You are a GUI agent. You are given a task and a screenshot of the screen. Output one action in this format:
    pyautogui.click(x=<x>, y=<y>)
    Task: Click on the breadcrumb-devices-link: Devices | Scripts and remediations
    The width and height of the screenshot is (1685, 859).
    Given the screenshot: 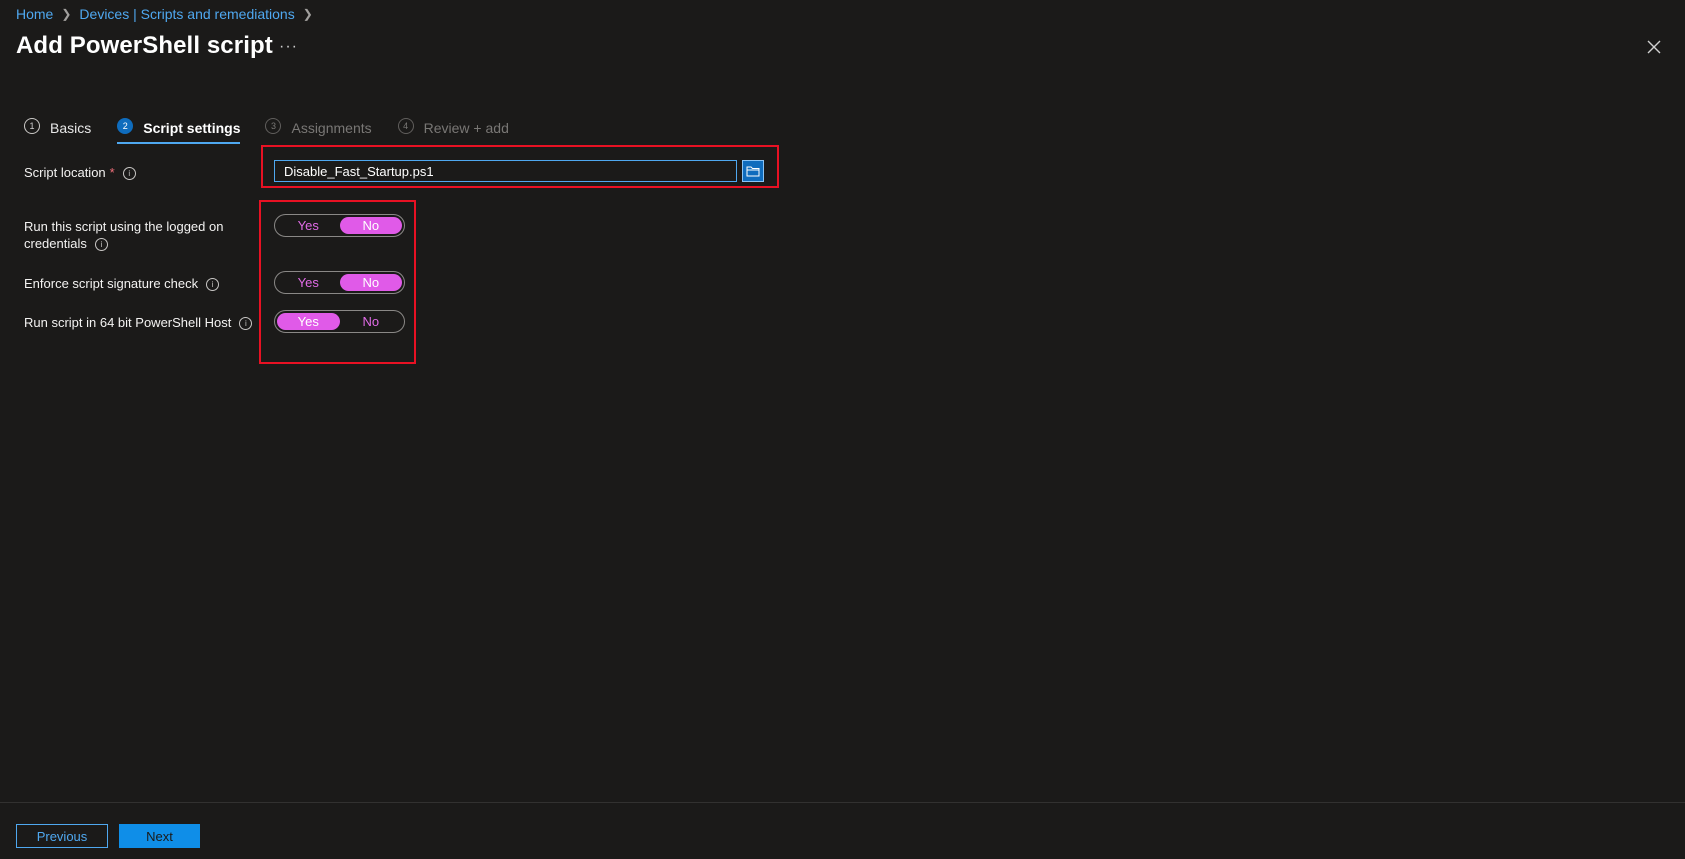 What is the action you would take?
    pyautogui.click(x=186, y=14)
    